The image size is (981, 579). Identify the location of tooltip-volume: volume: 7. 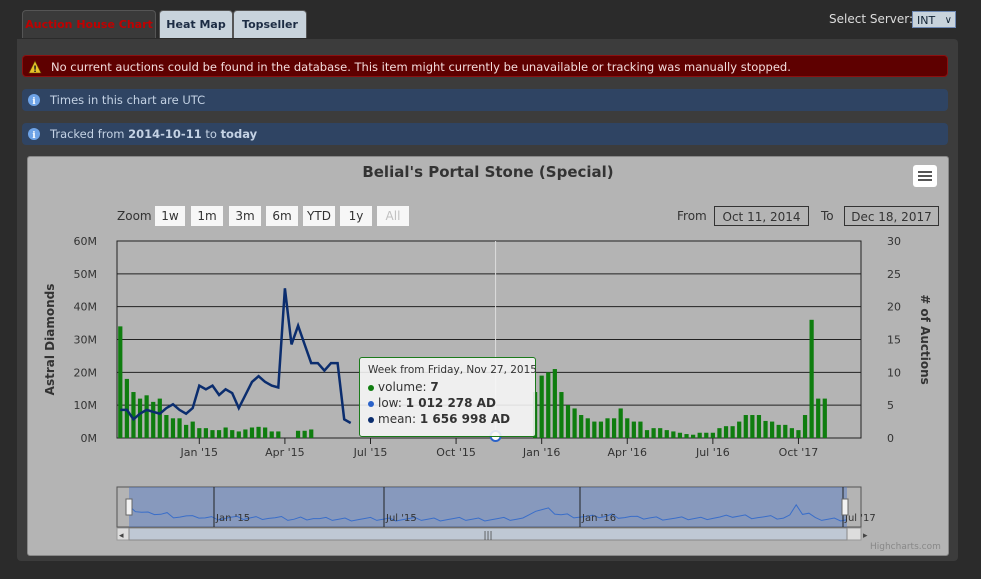
(403, 387).